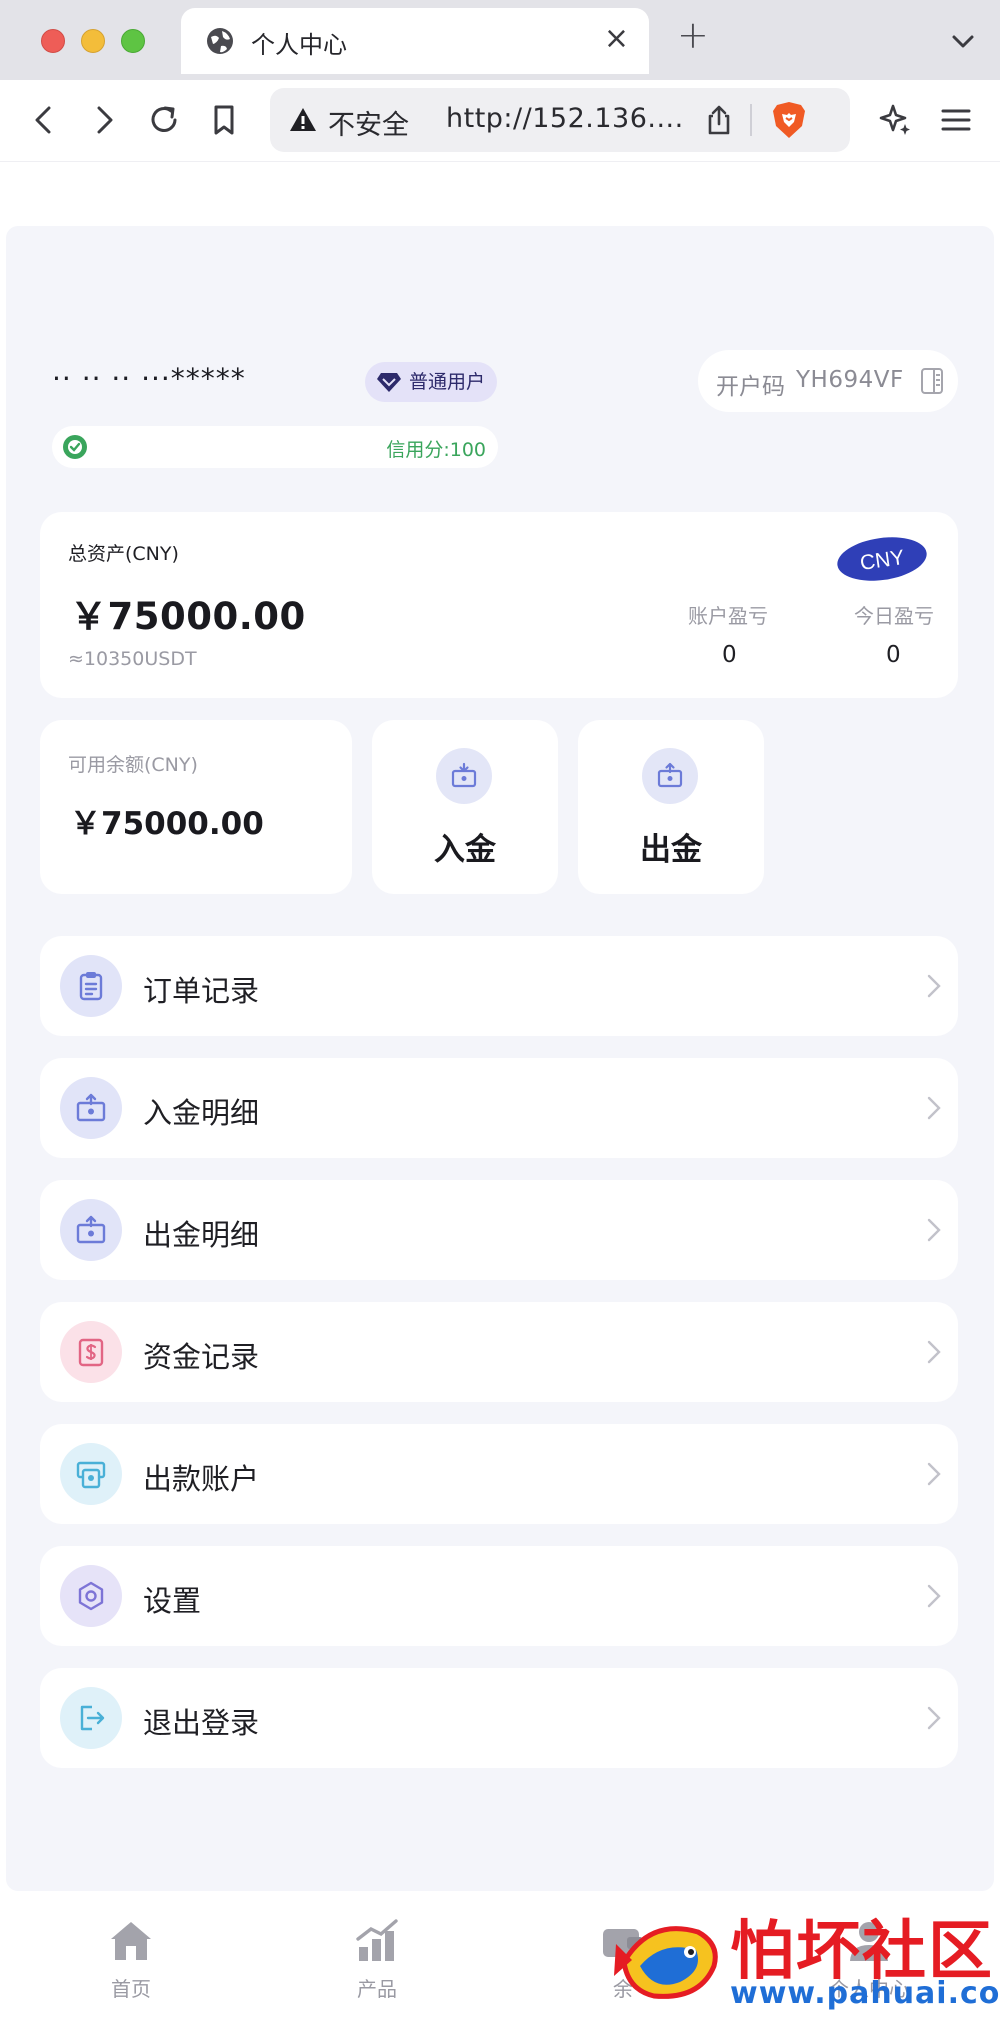 The height and width of the screenshot is (2018, 1000). What do you see at coordinates (956, 120) in the screenshot?
I see `hamburger-menu-icon` at bounding box center [956, 120].